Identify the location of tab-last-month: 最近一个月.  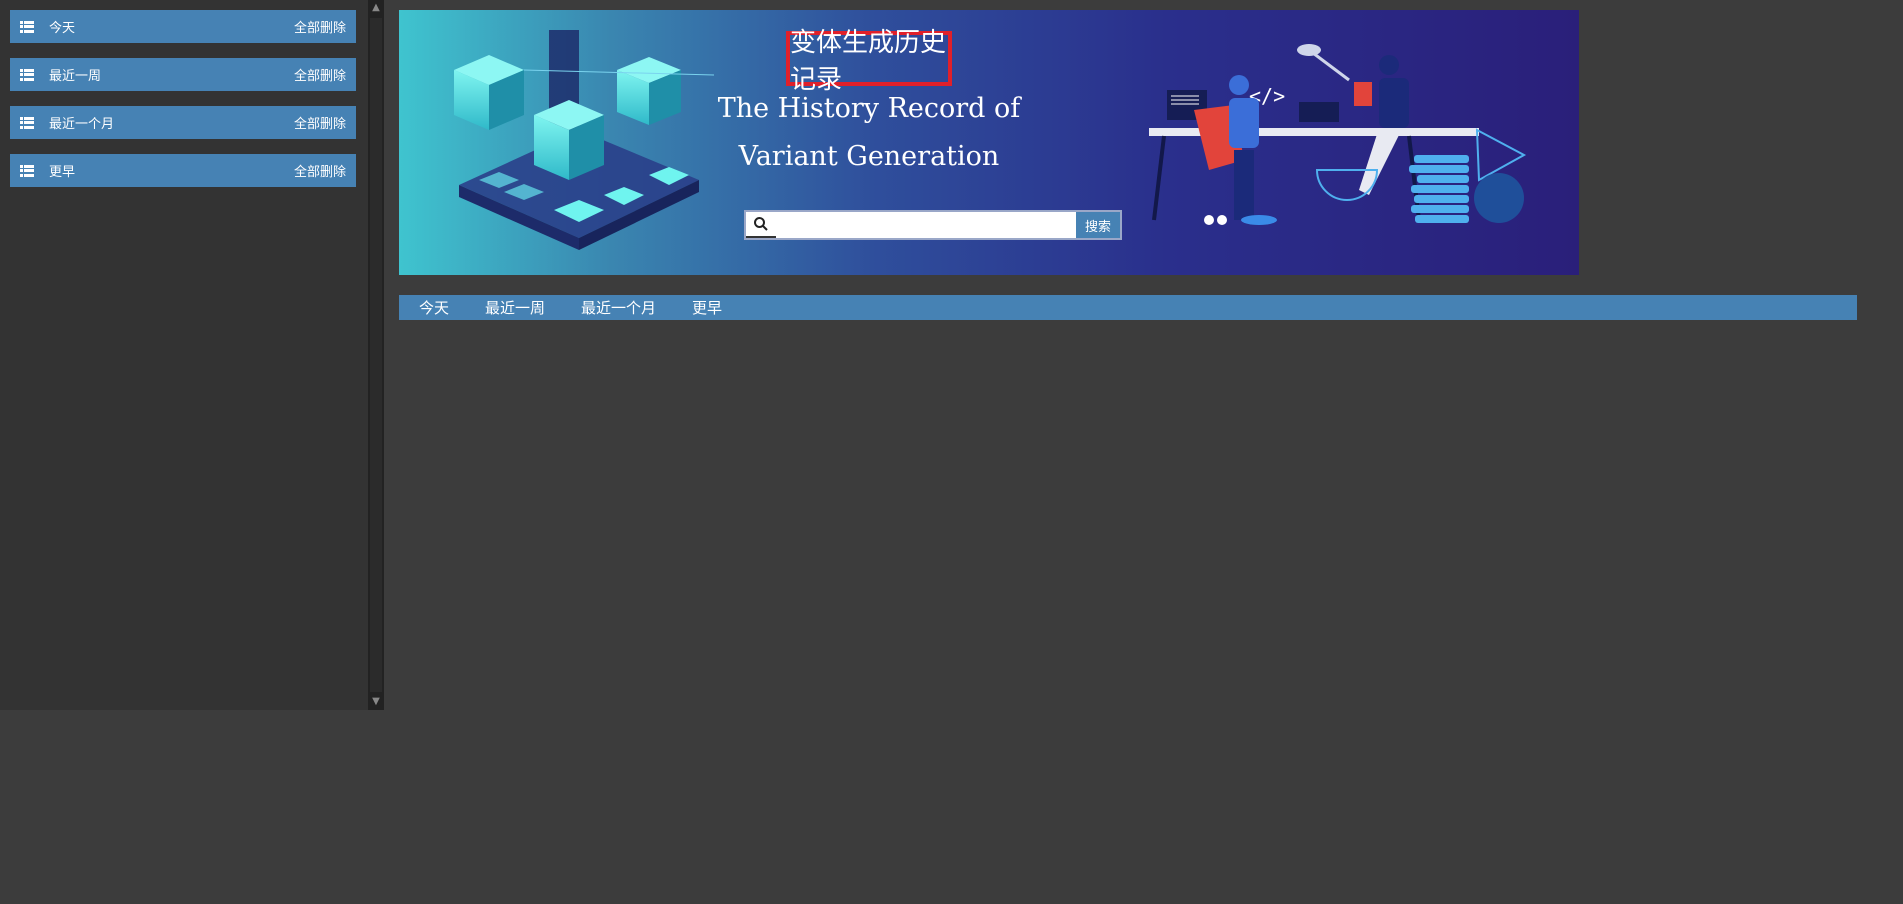
(618, 307).